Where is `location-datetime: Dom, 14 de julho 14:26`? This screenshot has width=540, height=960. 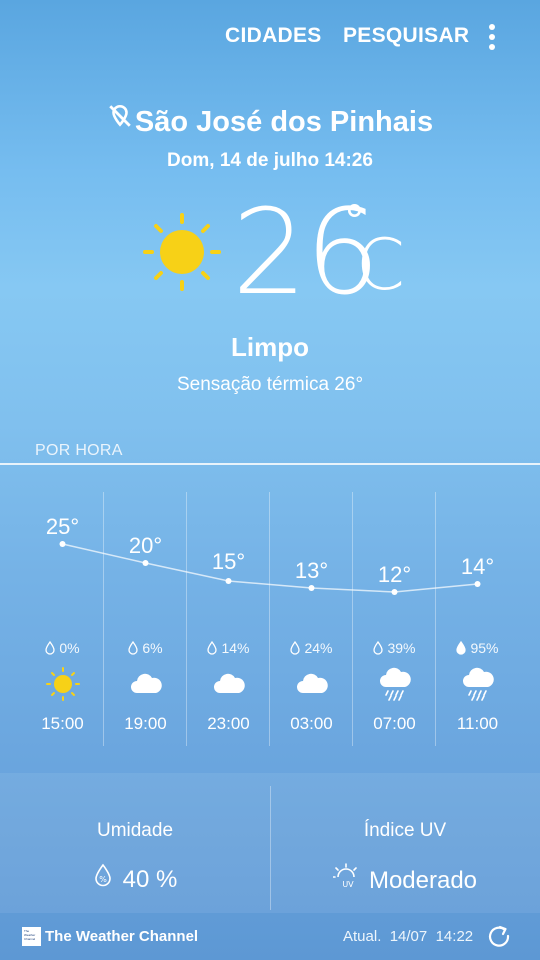
location-datetime: Dom, 14 de julho 14:26 is located at coordinates (270, 160).